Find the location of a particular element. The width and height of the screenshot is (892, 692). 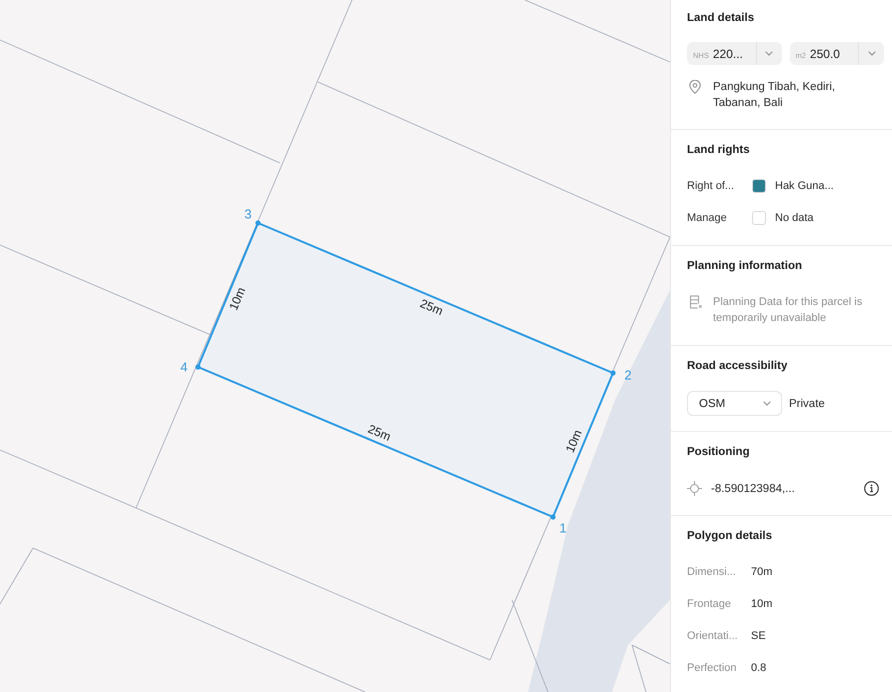

location-pin-icon is located at coordinates (695, 87).